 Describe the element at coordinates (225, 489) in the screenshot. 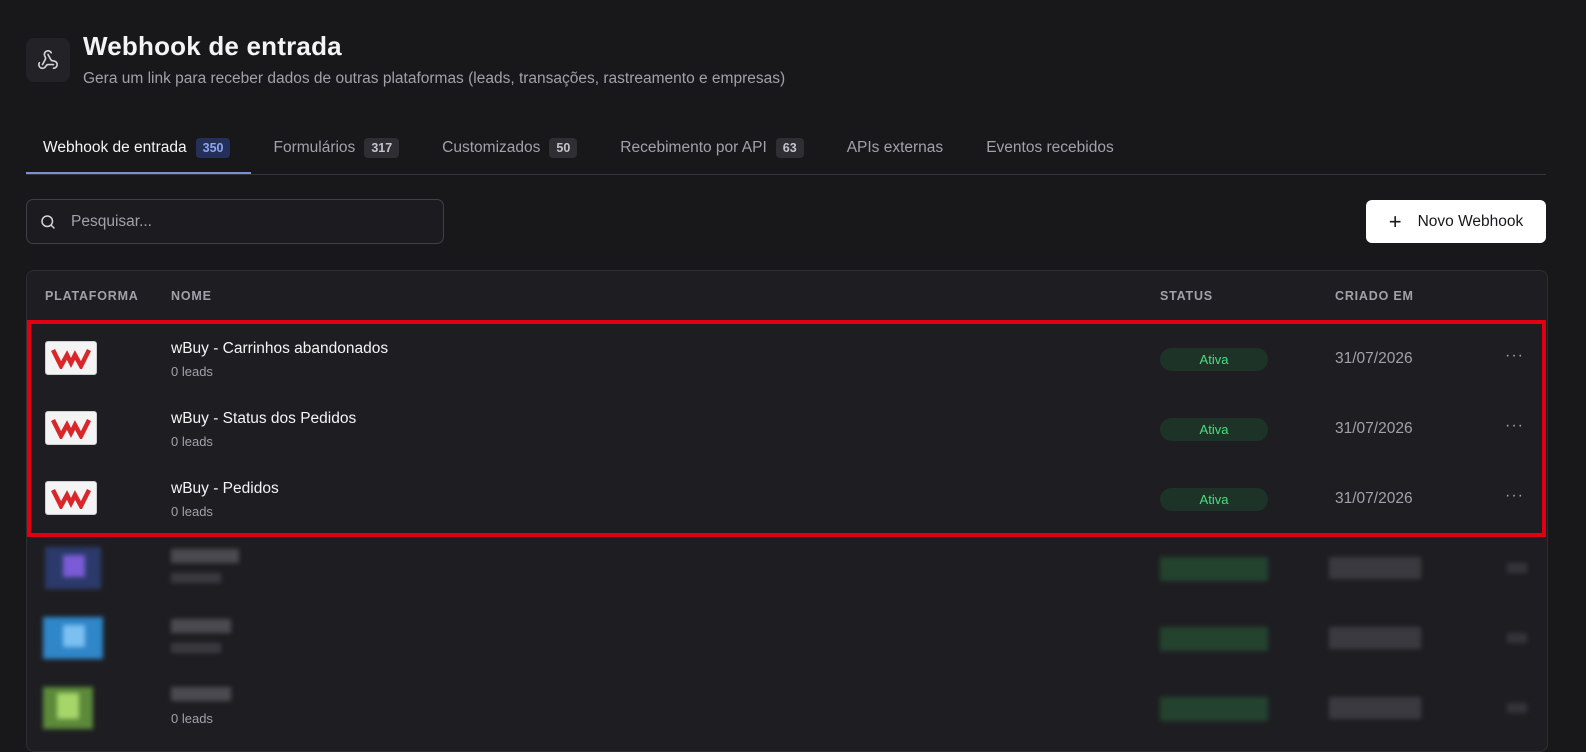

I see `row-name: wBuy - Pedidos` at that location.